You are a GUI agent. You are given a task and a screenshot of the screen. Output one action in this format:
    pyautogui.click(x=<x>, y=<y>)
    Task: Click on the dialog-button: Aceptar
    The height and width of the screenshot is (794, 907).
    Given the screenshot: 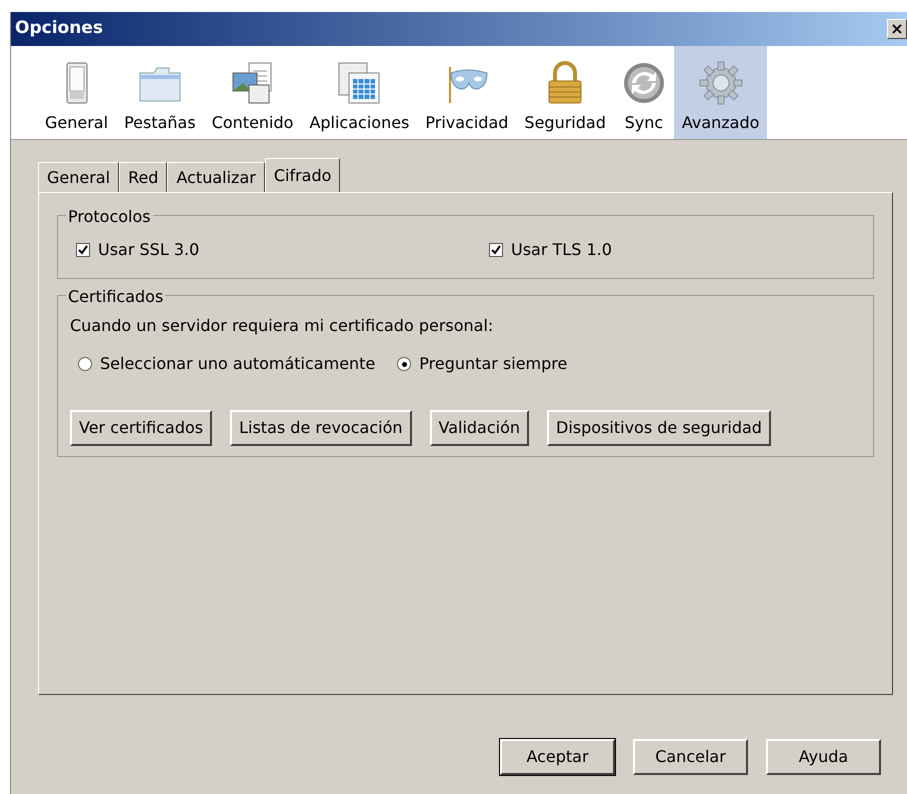 What is the action you would take?
    pyautogui.click(x=557, y=757)
    